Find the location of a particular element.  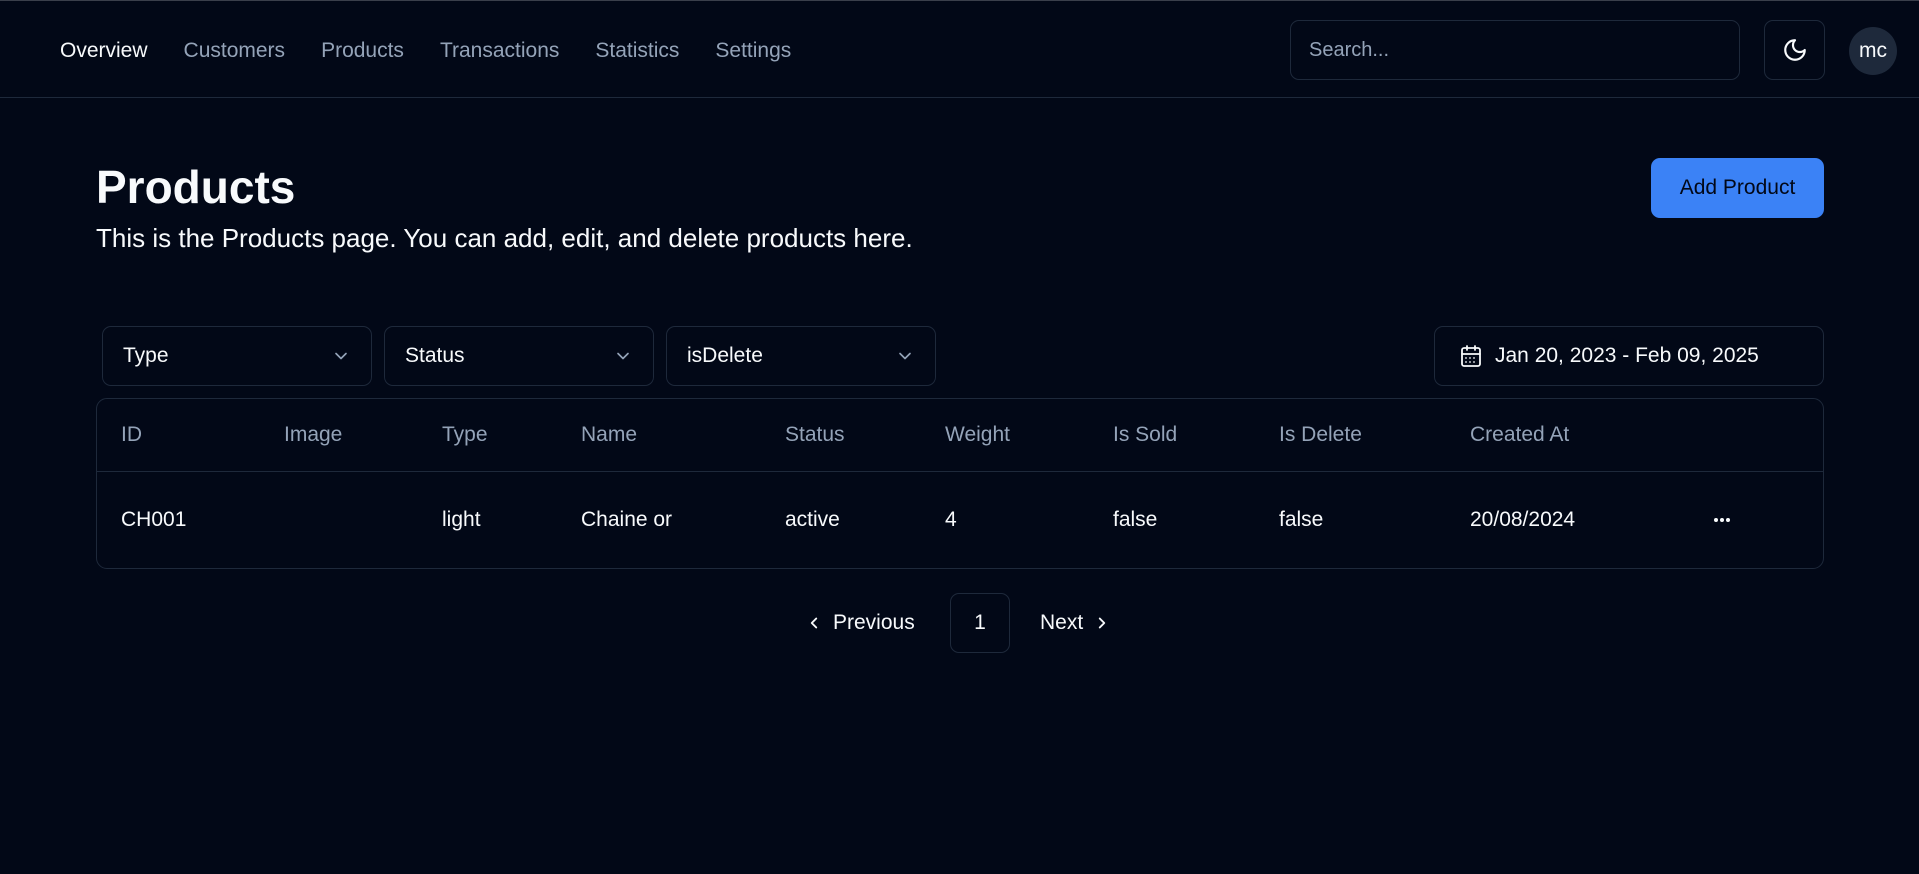

nav-item-statistics: Statistics is located at coordinates (637, 51).